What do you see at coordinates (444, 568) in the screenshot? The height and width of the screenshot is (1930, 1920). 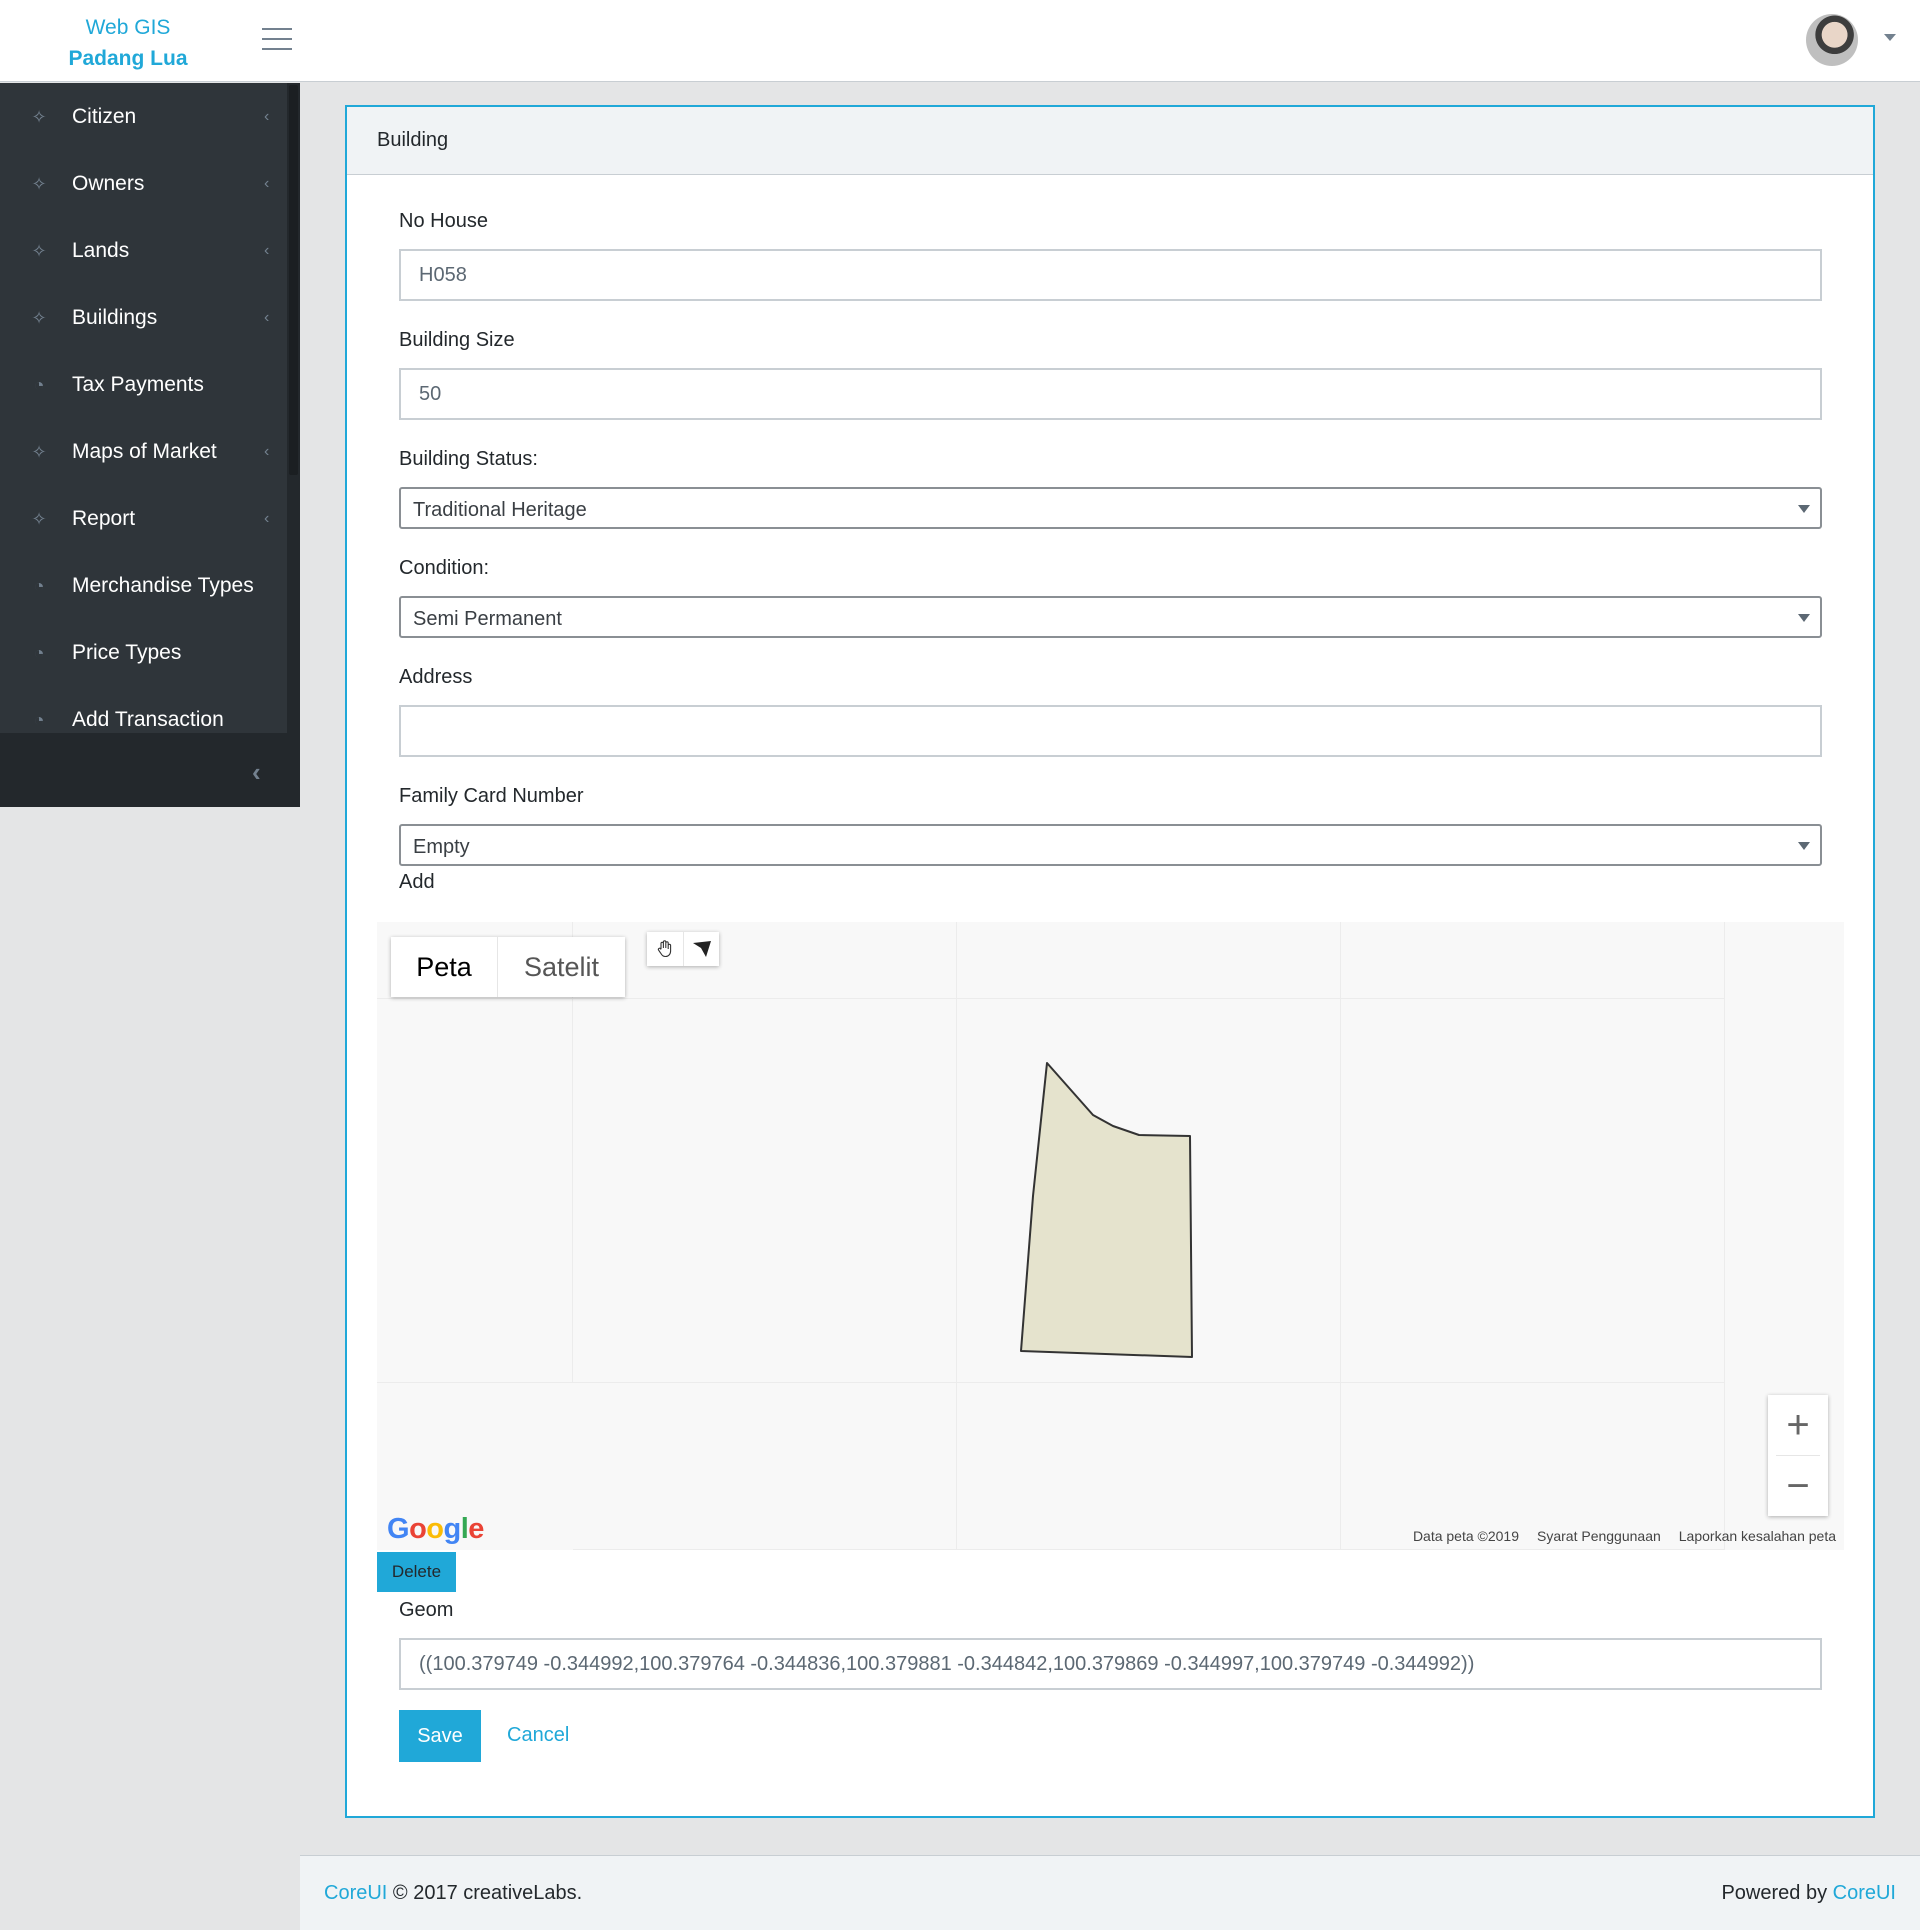 I see `condition-label: Condition:` at bounding box center [444, 568].